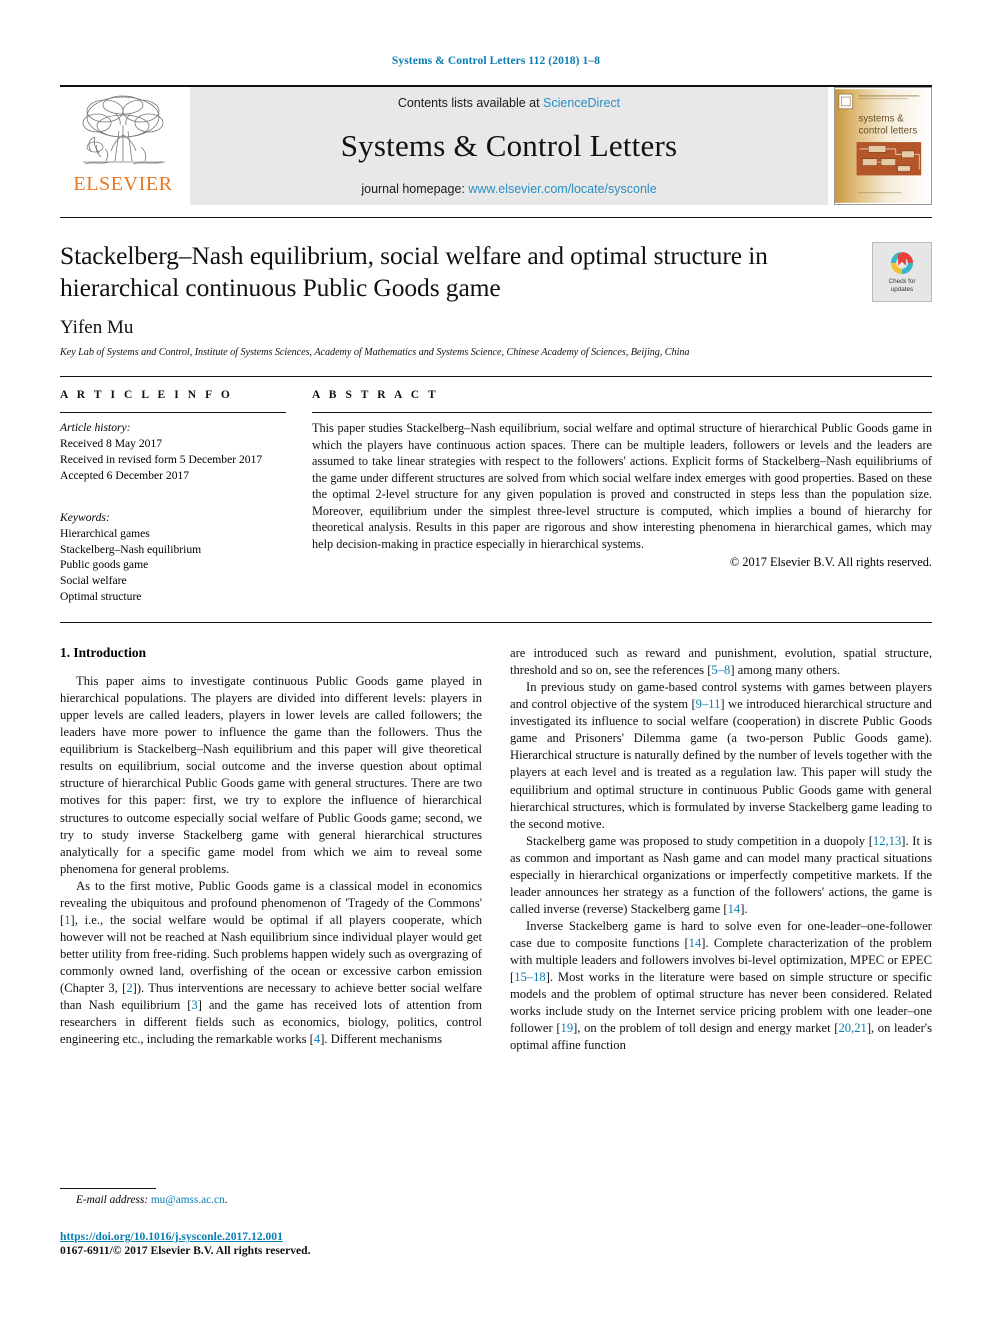 The width and height of the screenshot is (992, 1323). Describe the element at coordinates (581, 103) in the screenshot. I see `sciencedirect-link: ScienceDirect` at that location.